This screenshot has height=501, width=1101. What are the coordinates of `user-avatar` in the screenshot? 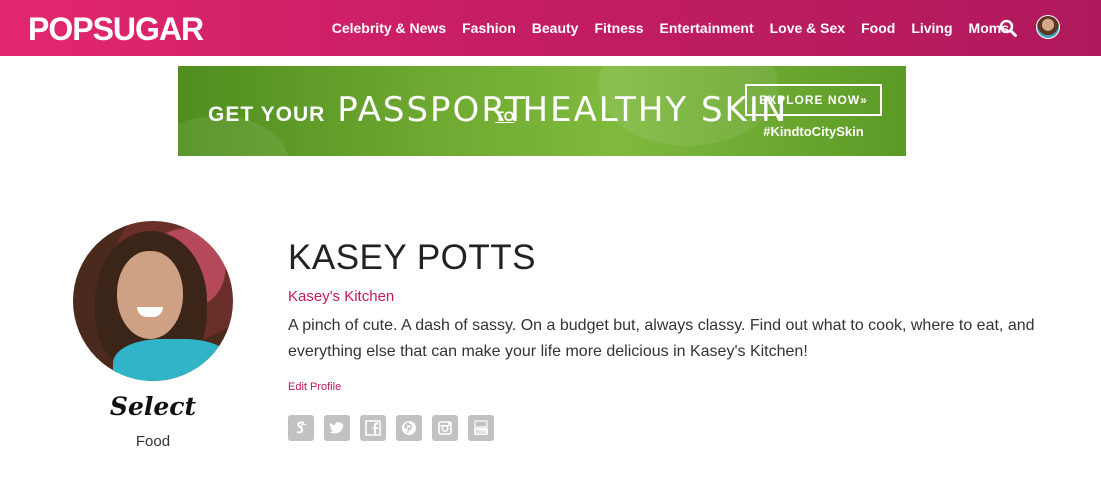 It's located at (1048, 27).